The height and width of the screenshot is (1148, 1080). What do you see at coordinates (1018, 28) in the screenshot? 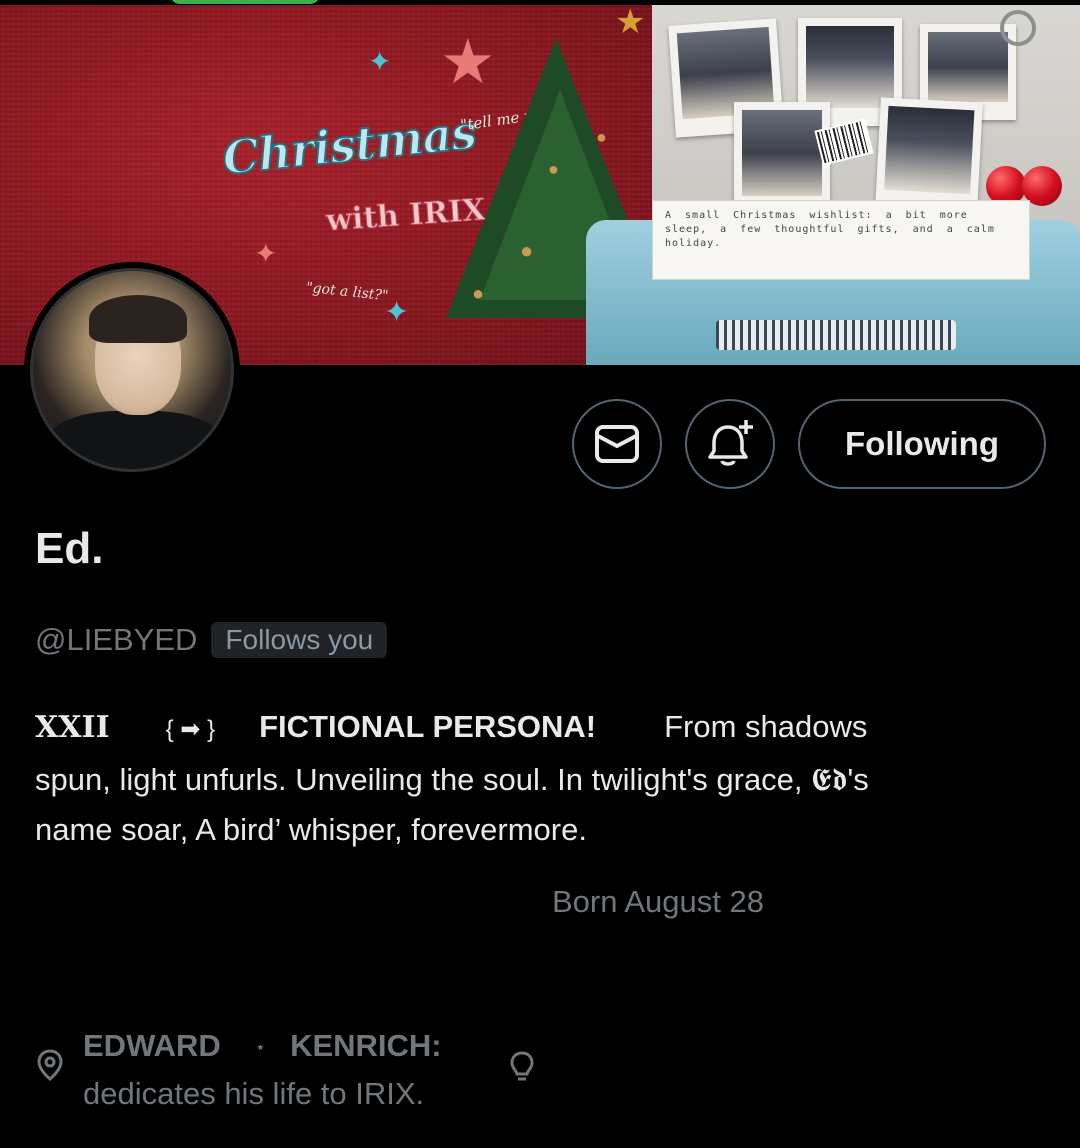
I see `keyring` at bounding box center [1018, 28].